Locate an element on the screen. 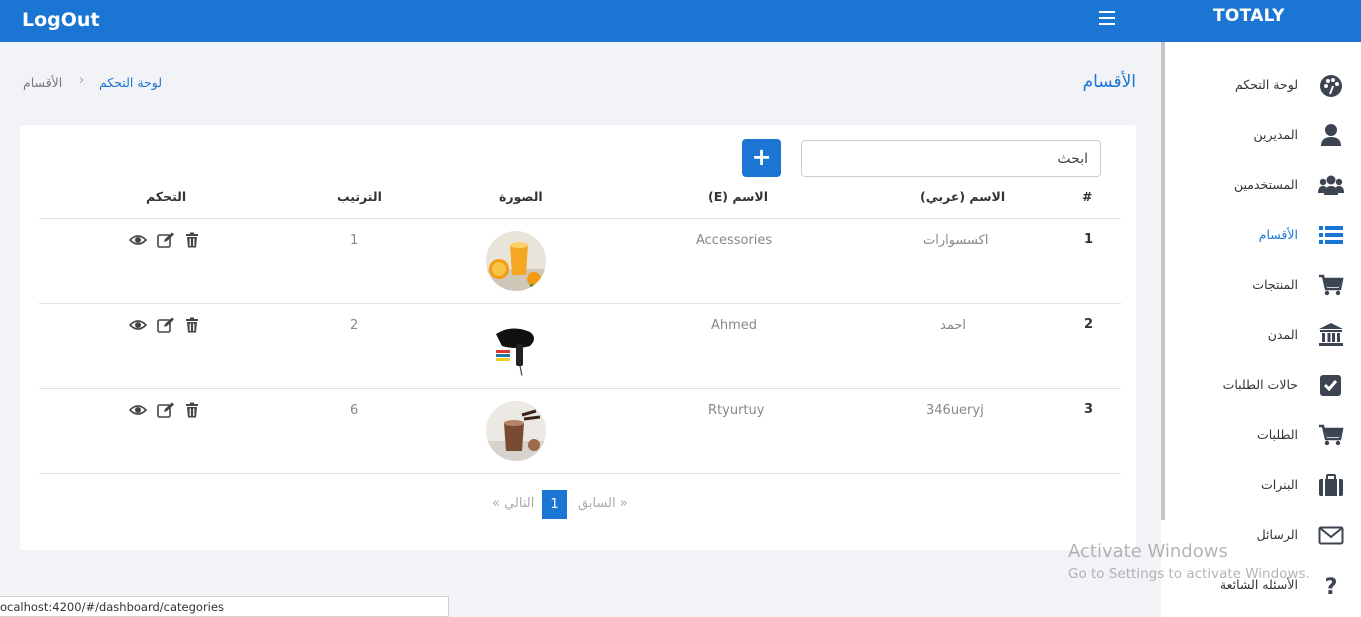 The height and width of the screenshot is (617, 1361). envelope-icon is located at coordinates (1331, 535).